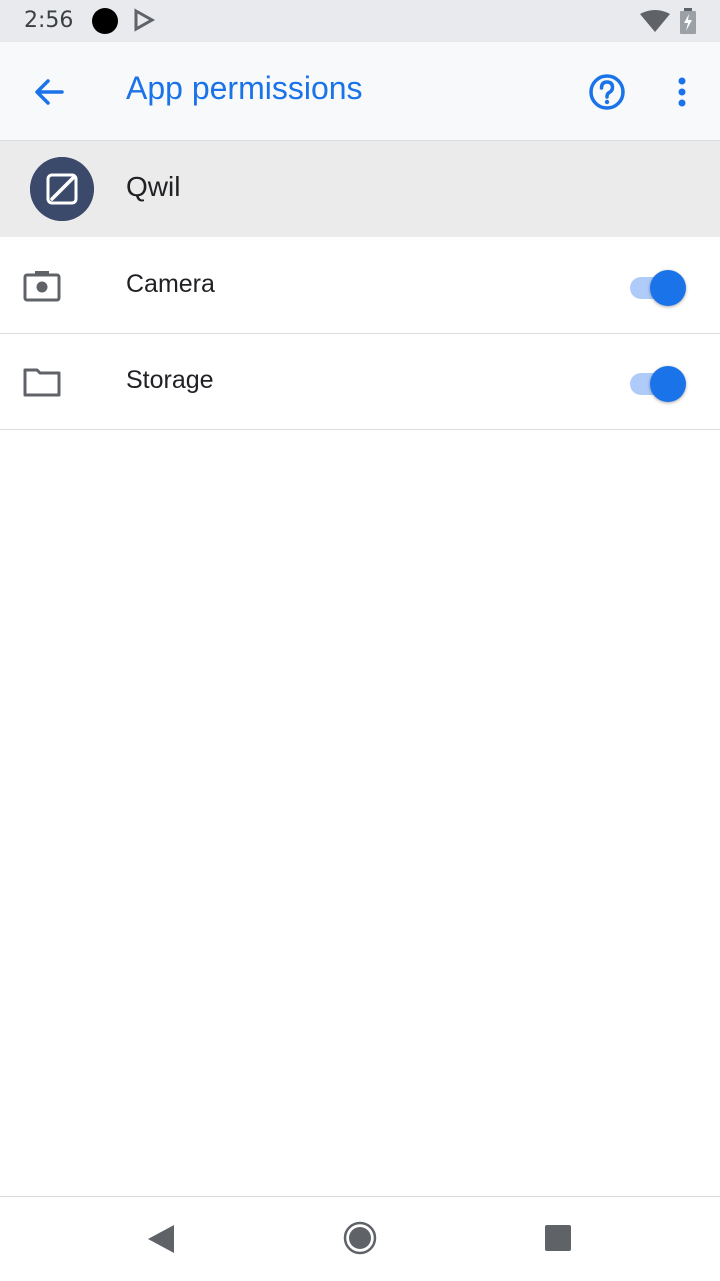  What do you see at coordinates (360, 189) in the screenshot?
I see `app-header: Qwil` at bounding box center [360, 189].